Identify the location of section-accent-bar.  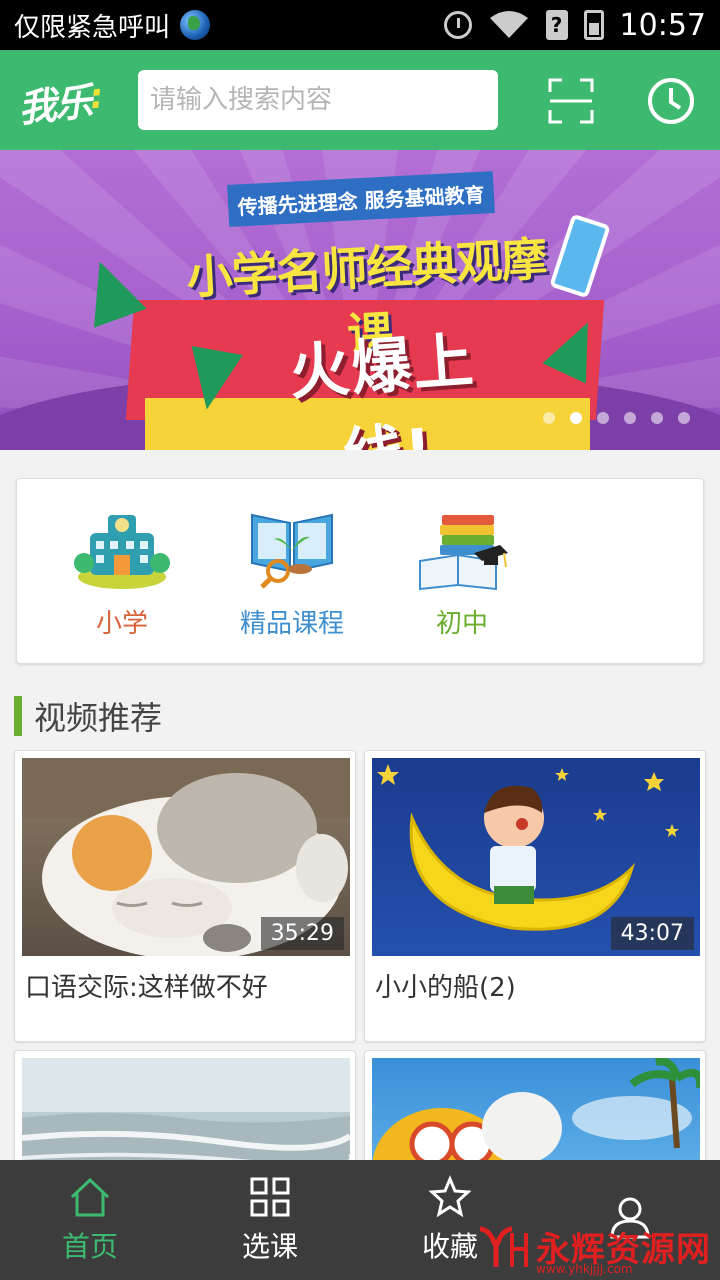
(18, 716).